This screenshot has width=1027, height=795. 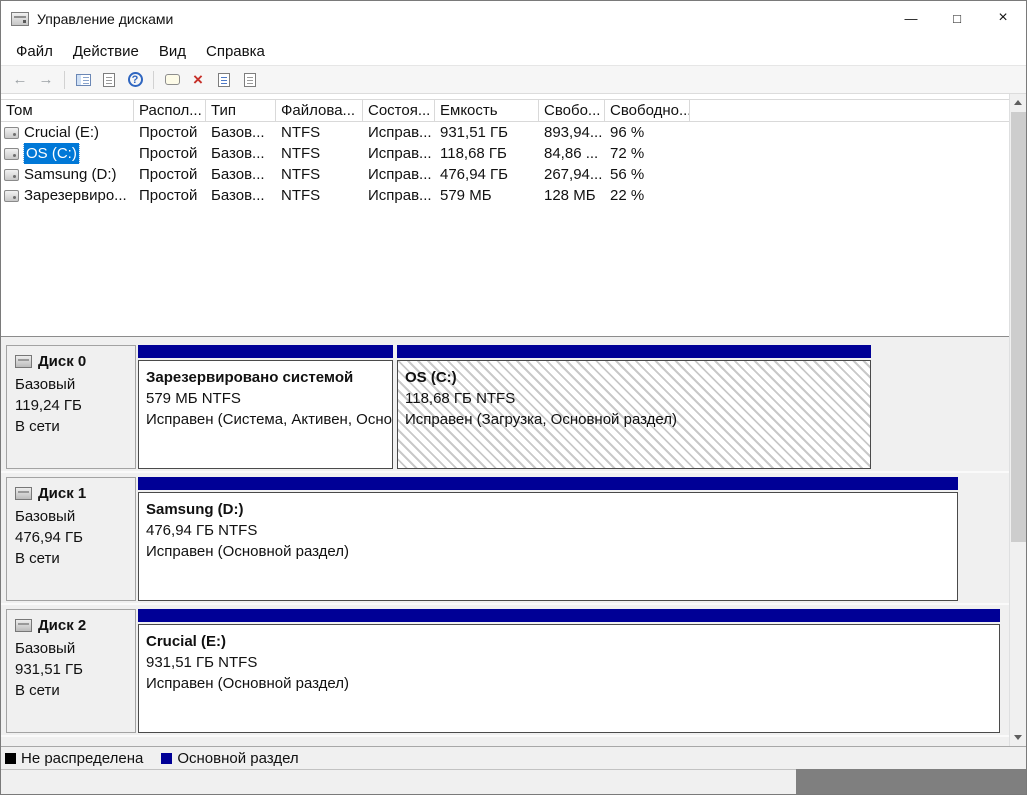 What do you see at coordinates (46, 79) in the screenshot?
I see `forward-icon: →` at bounding box center [46, 79].